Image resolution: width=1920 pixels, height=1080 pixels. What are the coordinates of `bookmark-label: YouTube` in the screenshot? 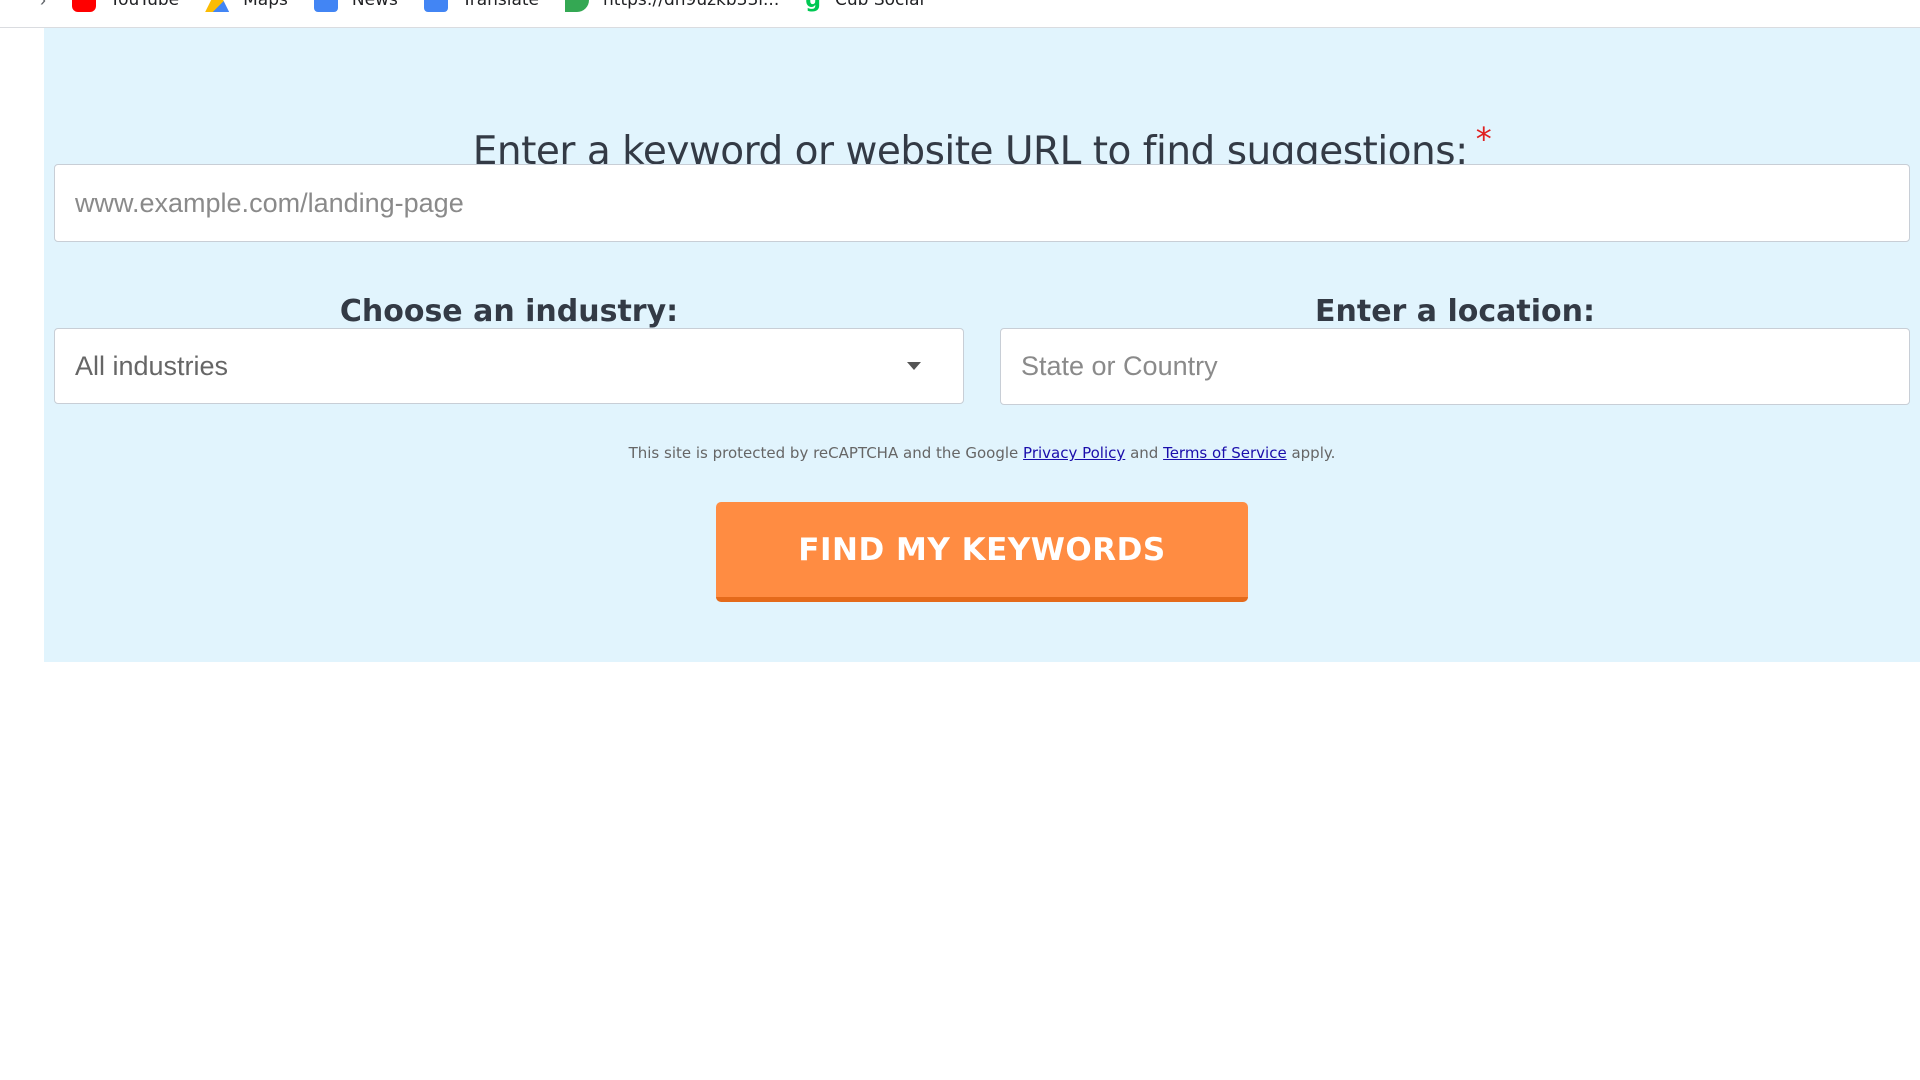 It's located at (145, 5).